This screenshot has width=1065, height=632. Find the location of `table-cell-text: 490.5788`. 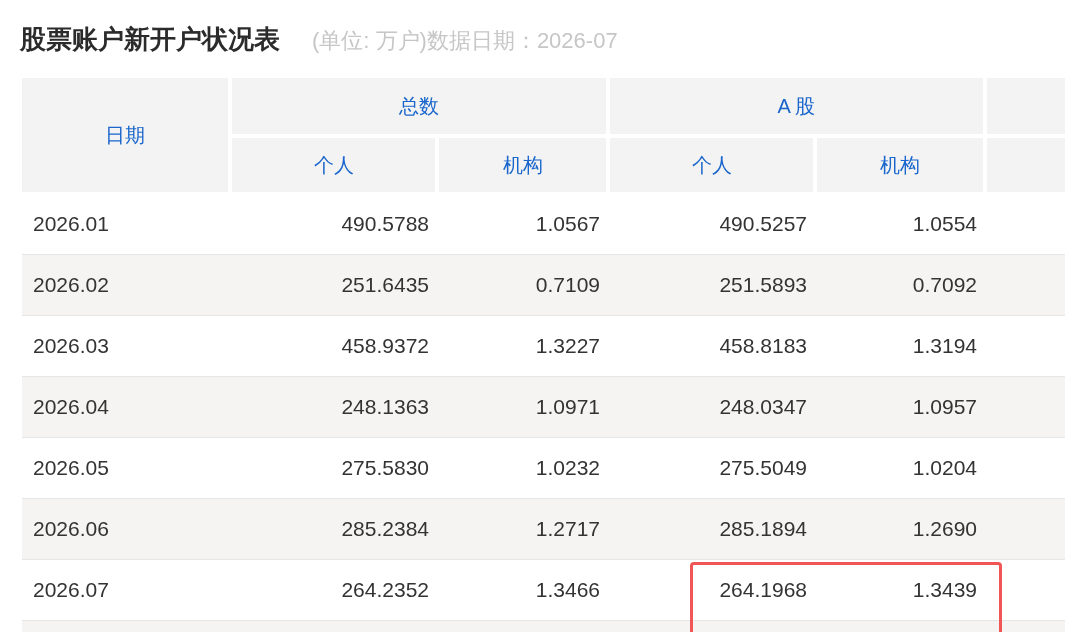

table-cell-text: 490.5788 is located at coordinates (385, 224).